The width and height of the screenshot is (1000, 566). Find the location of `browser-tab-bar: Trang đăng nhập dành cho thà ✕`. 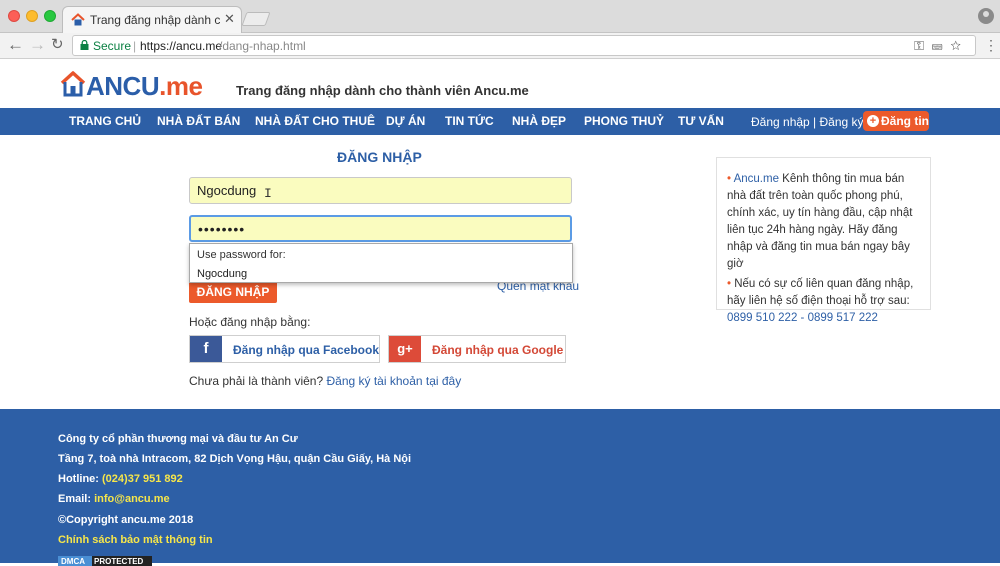

browser-tab-bar: Trang đăng nhập dành cho thà ✕ is located at coordinates (500, 16).